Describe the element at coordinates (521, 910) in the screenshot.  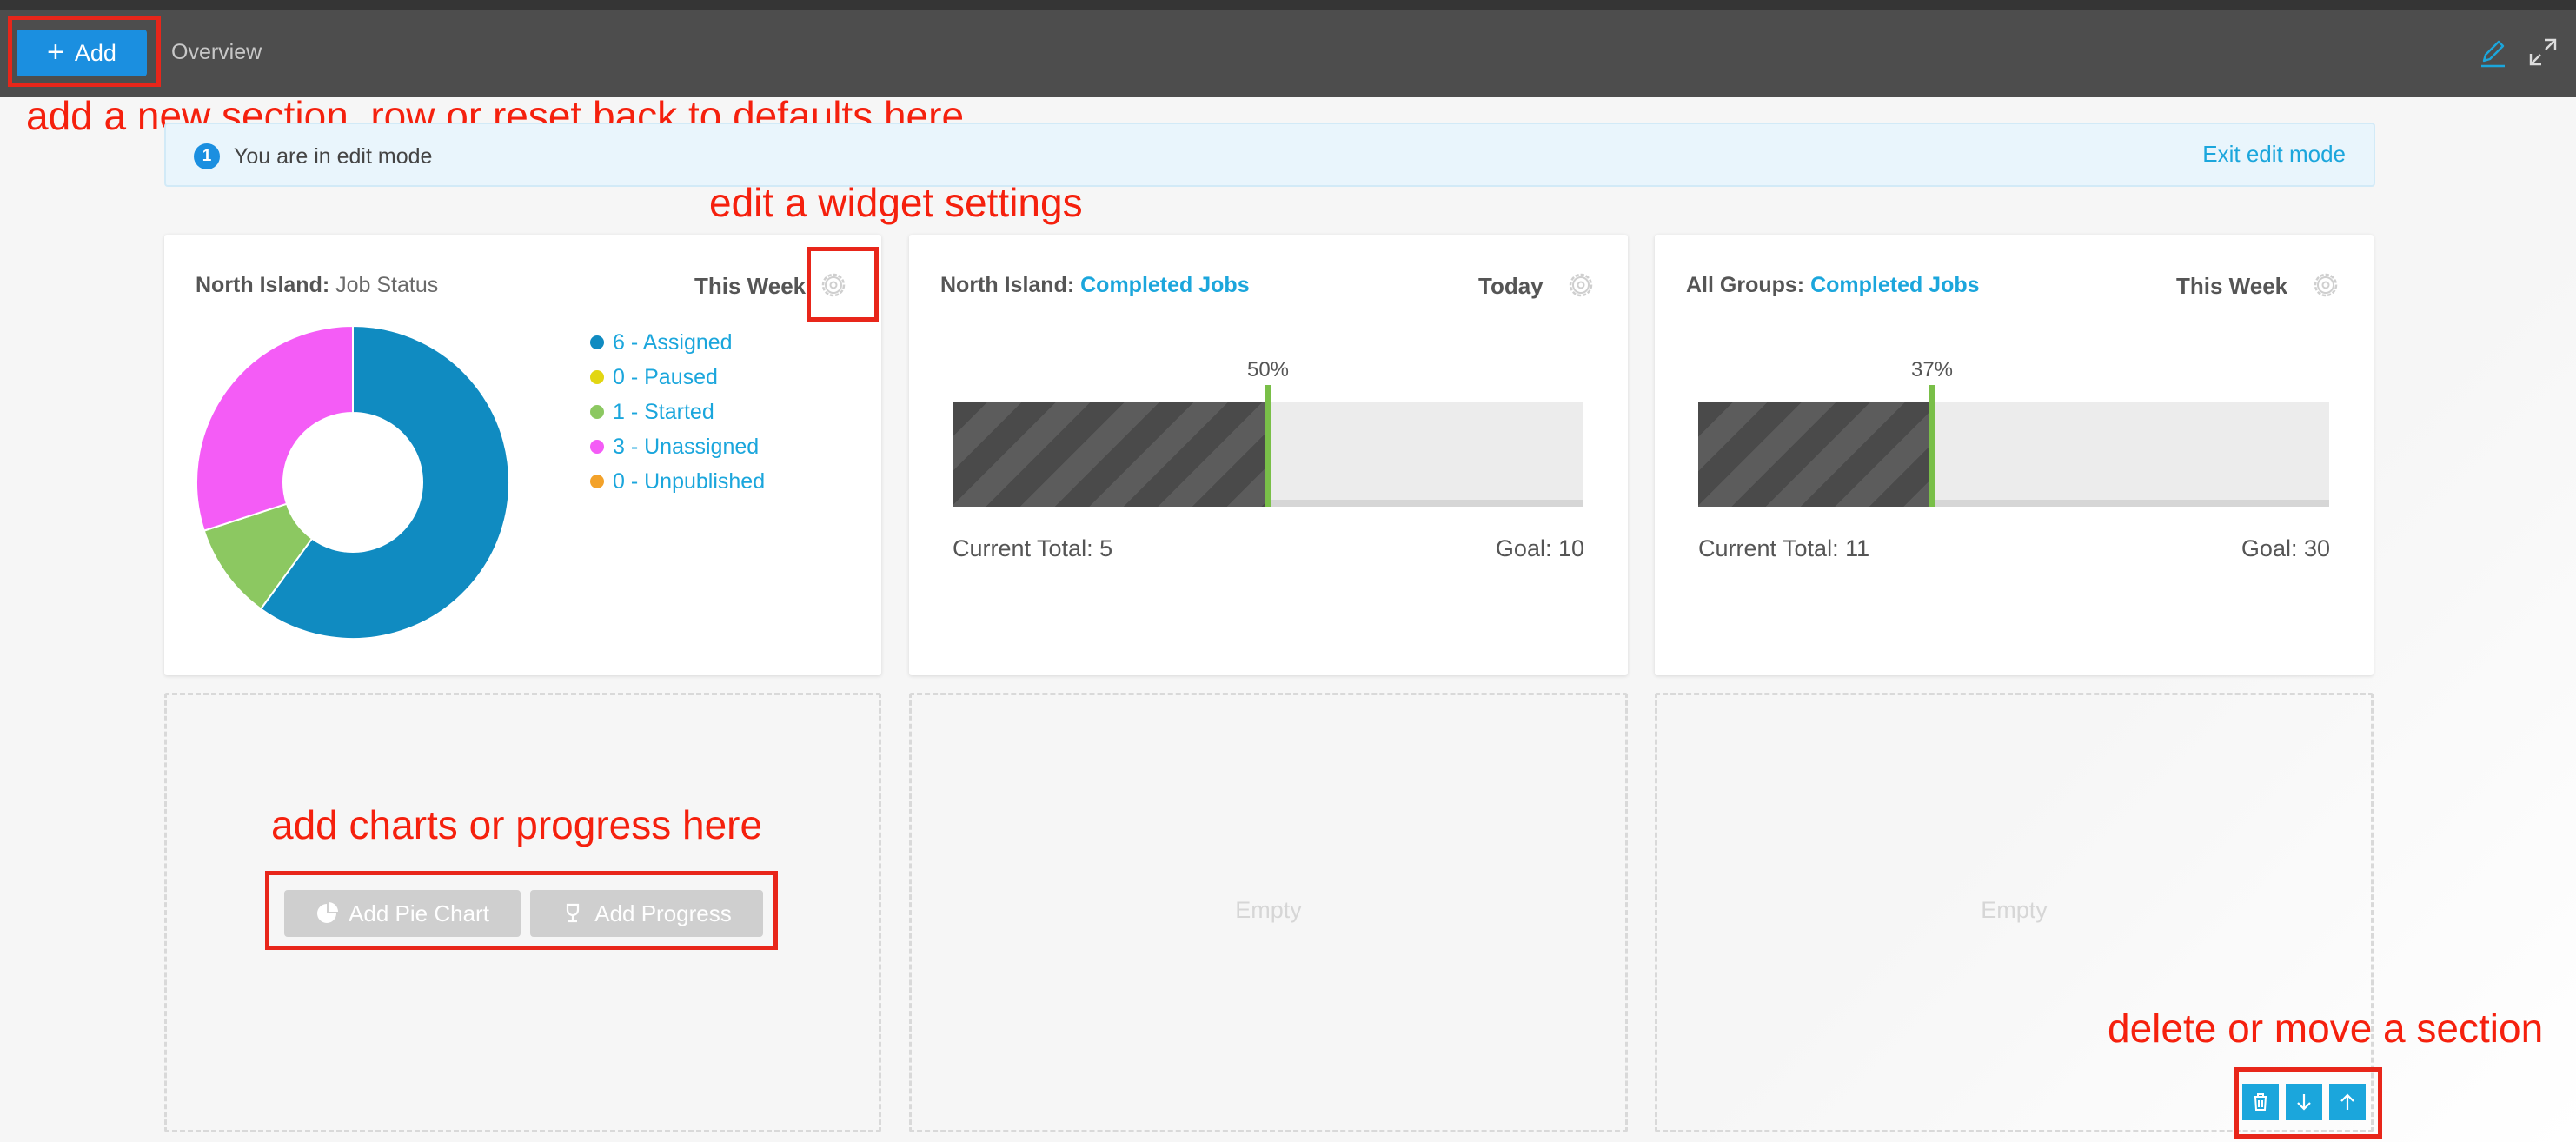
I see `add-buttons-highlight-box` at that location.